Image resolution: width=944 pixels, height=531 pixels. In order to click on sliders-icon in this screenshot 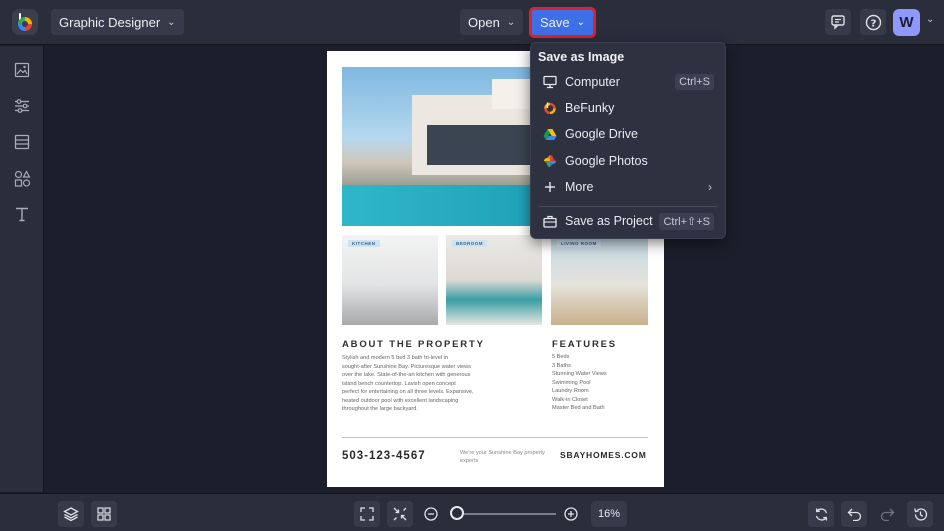, I will do `click(22, 106)`.